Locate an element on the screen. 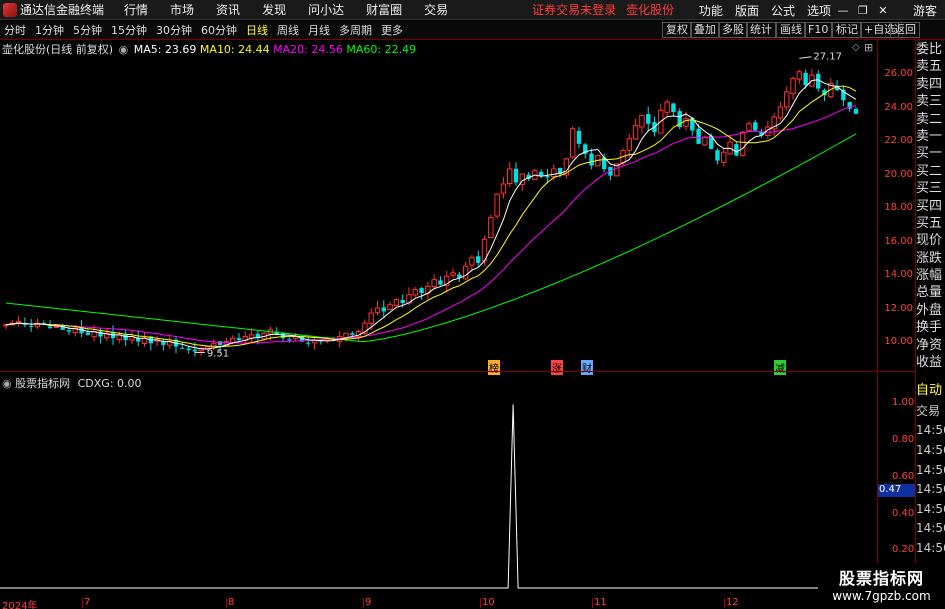 This screenshot has width=945, height=609. quote-field-label: 委比 is located at coordinates (930, 49).